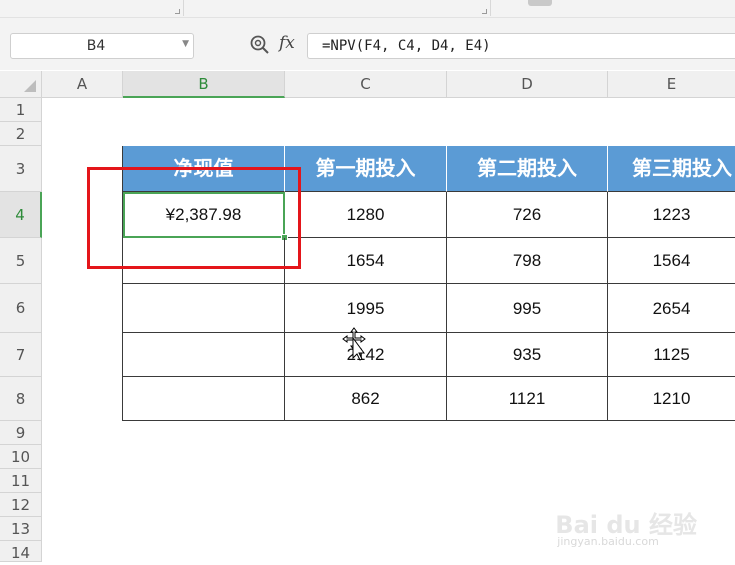 The height and width of the screenshot is (565, 735). I want to click on formula-text: =NPV(F4, C4, D4, E4), so click(406, 46).